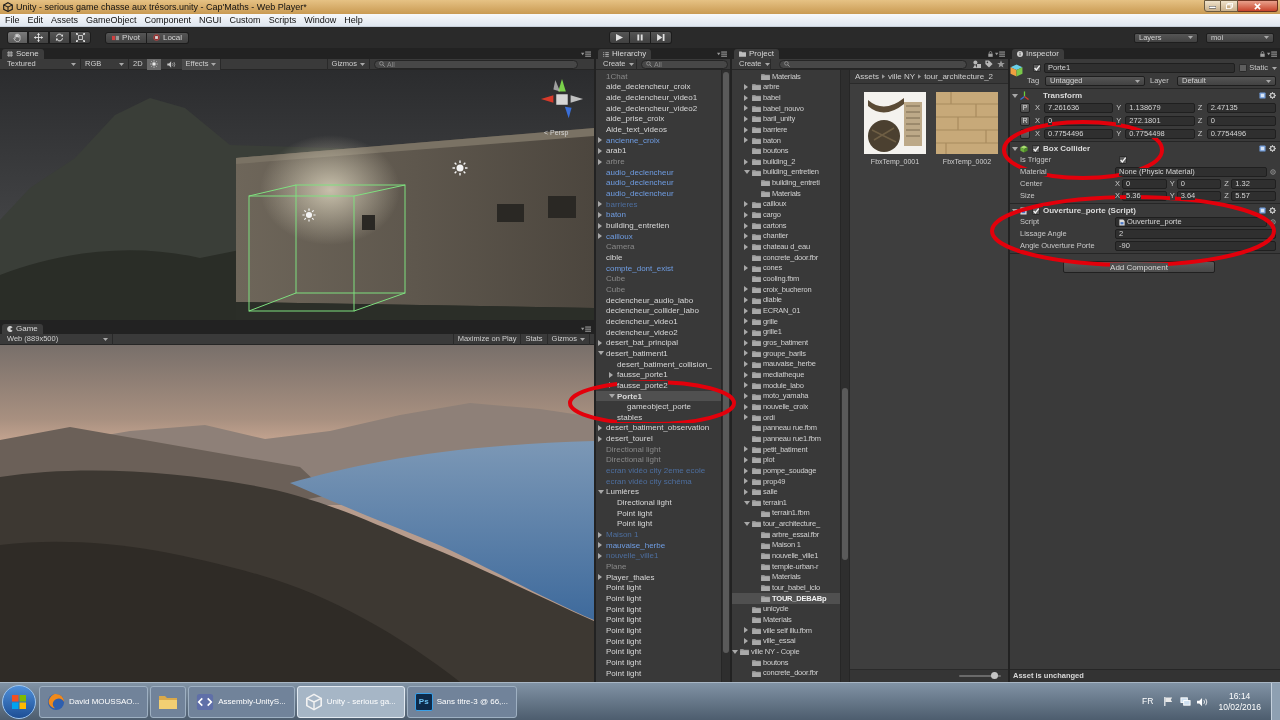 This screenshot has width=1280, height=720. Describe the element at coordinates (1001, 64) in the screenshot. I see `star-icon` at that location.